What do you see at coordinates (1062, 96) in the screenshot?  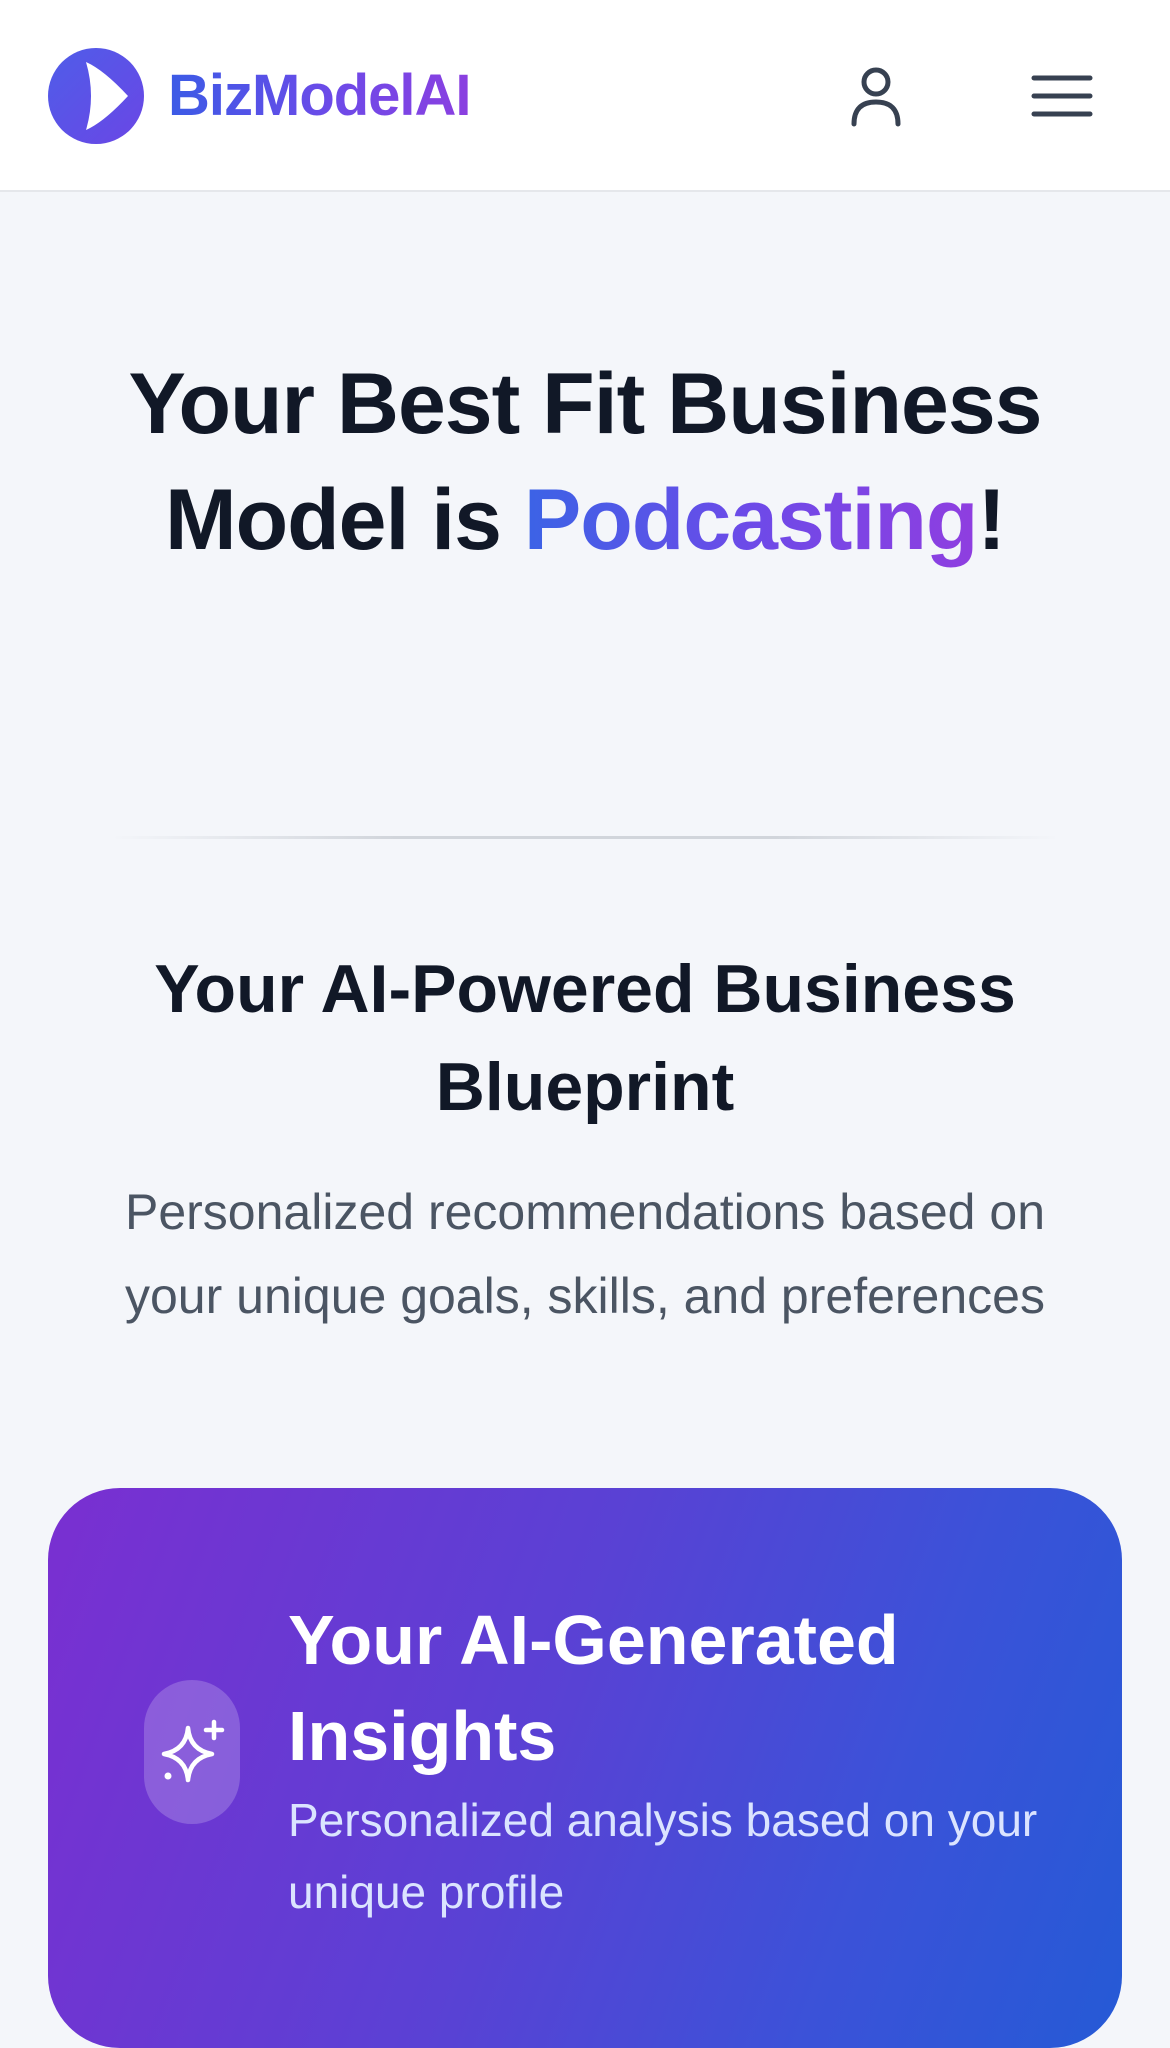 I see `hamburger-menu-icon` at bounding box center [1062, 96].